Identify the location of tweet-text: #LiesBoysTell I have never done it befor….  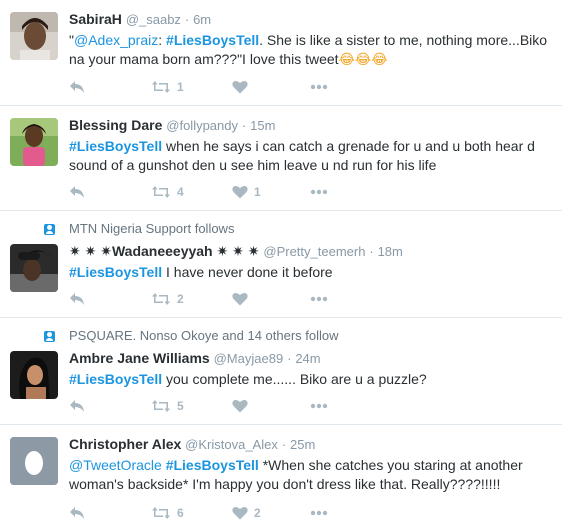
(201, 272).